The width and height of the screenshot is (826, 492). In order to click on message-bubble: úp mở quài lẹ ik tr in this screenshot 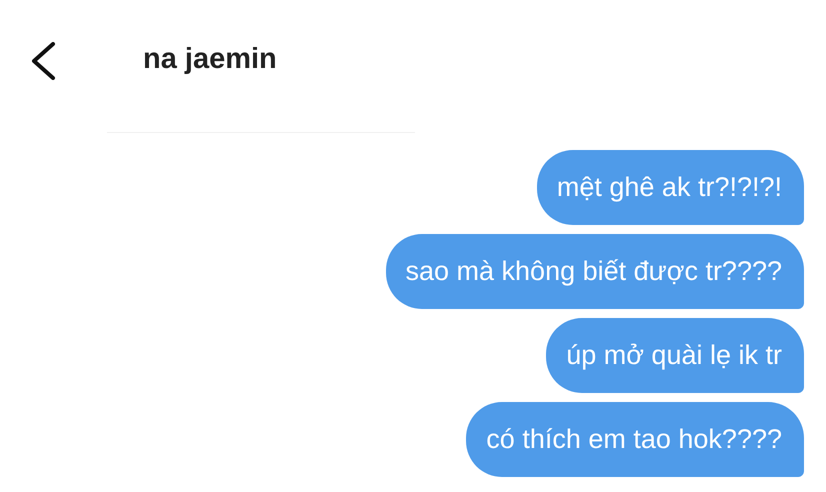, I will do `click(675, 355)`.